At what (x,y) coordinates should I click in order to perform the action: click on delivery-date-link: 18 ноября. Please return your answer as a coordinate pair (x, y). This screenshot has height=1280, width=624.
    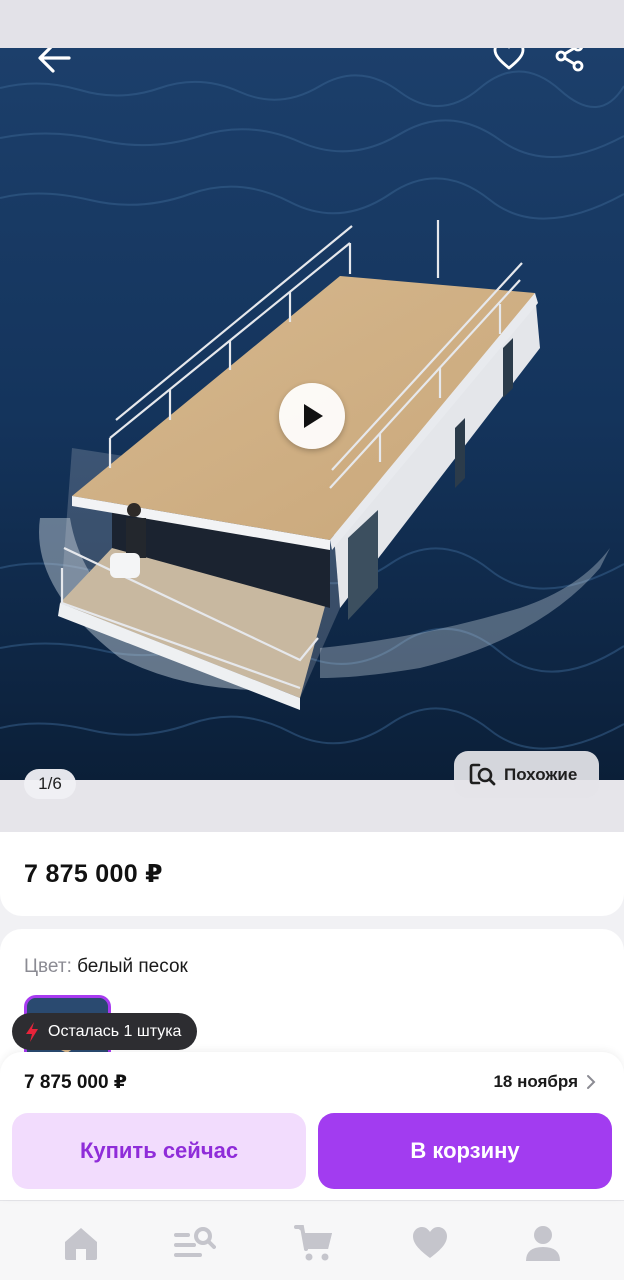
    Looking at the image, I should click on (544, 1082).